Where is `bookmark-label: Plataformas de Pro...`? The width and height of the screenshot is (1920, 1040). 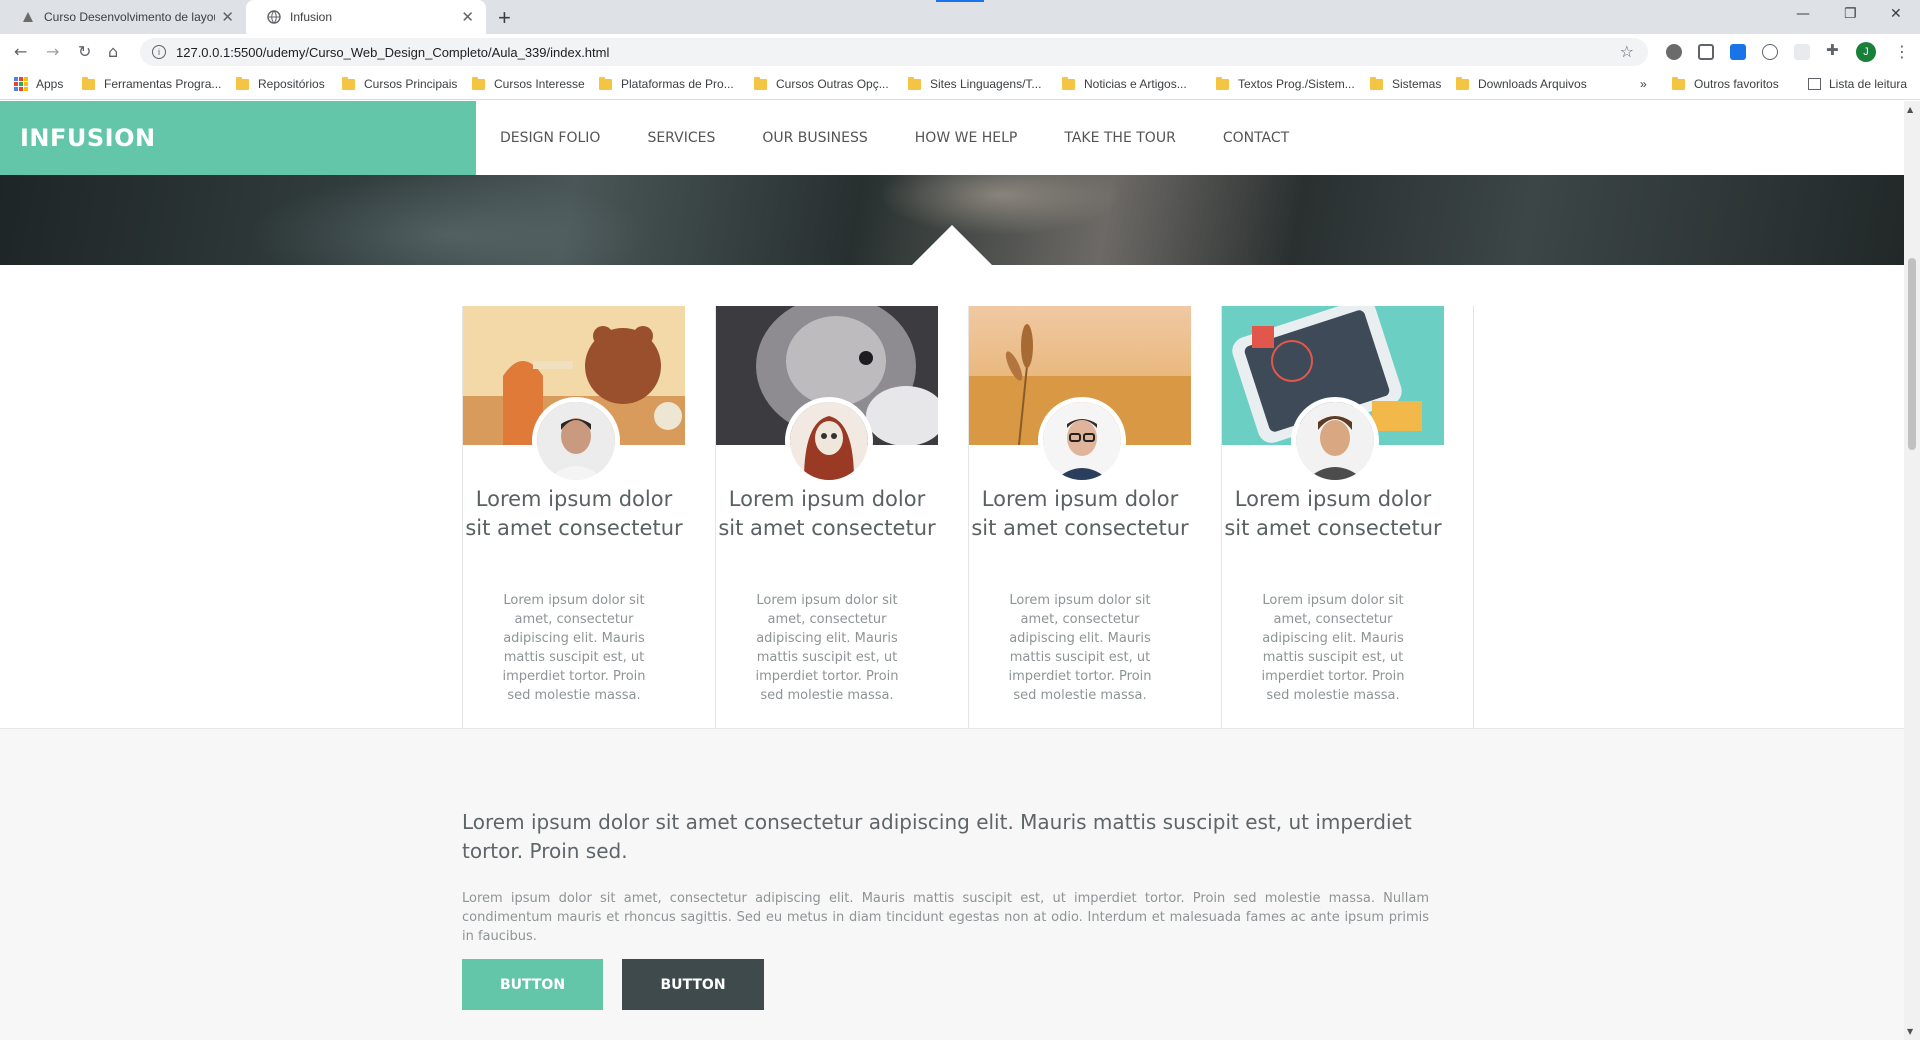 bookmark-label: Plataformas de Pro... is located at coordinates (677, 84).